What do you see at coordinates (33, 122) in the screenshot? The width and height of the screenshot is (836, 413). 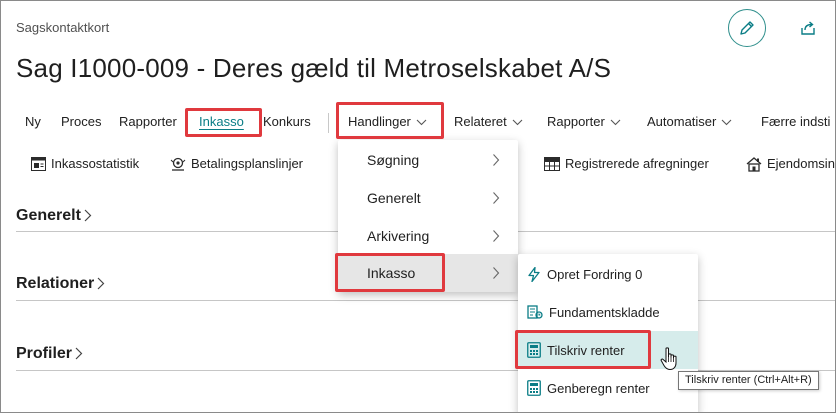 I see `action-ny: Ny` at bounding box center [33, 122].